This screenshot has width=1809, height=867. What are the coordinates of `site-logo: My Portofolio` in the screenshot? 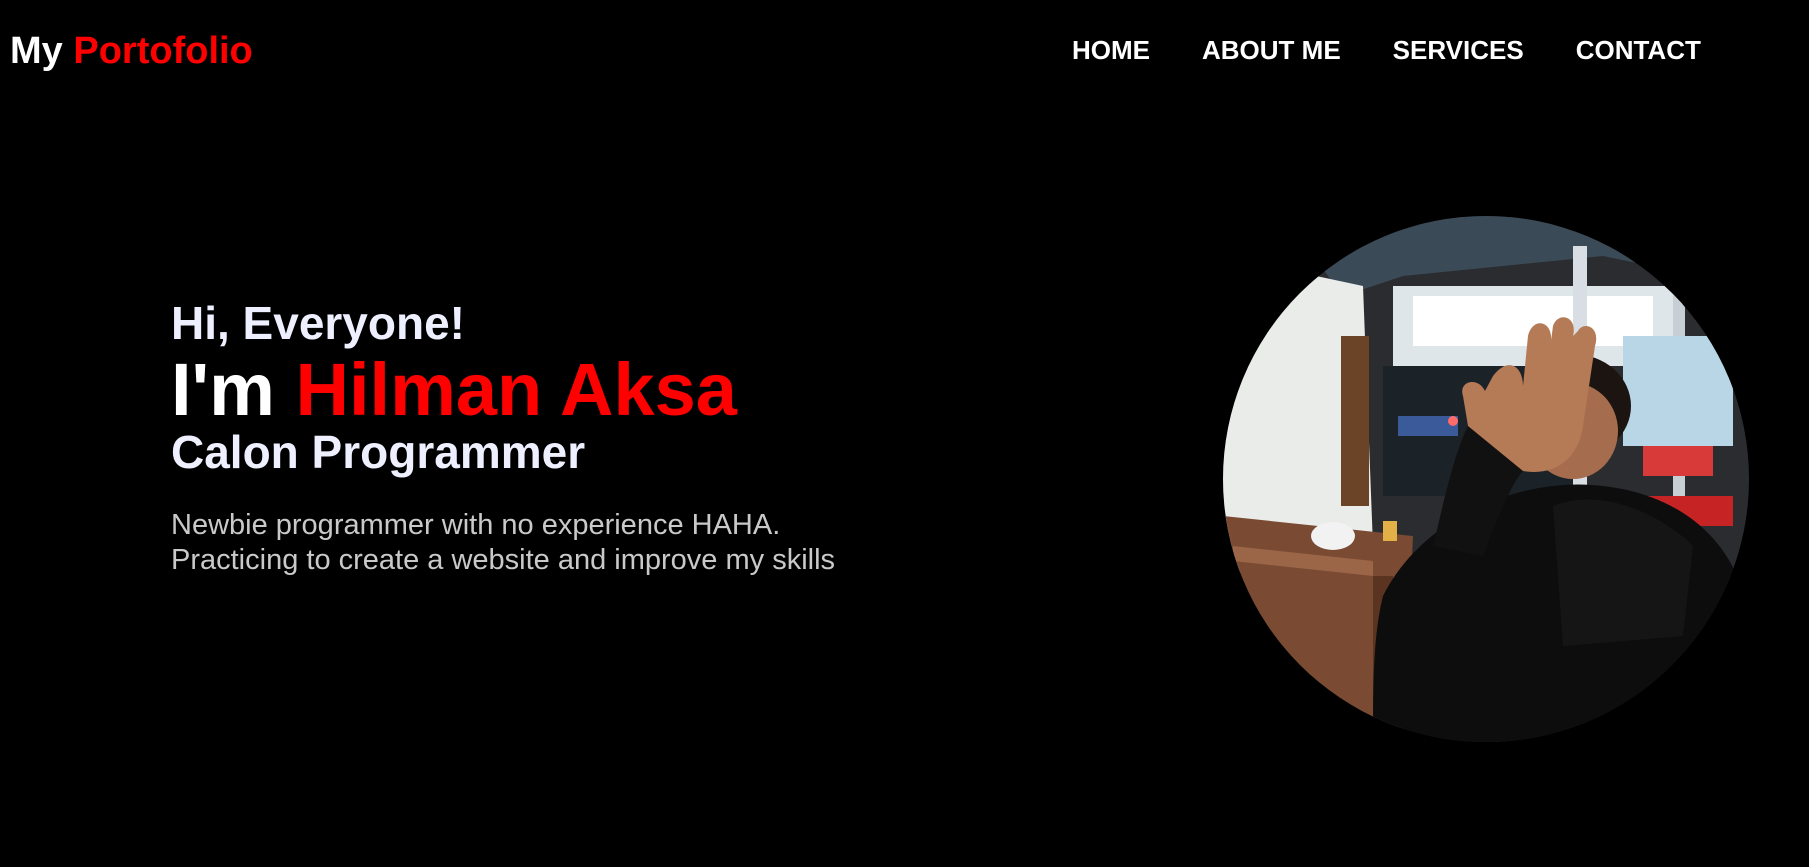 It's located at (131, 51).